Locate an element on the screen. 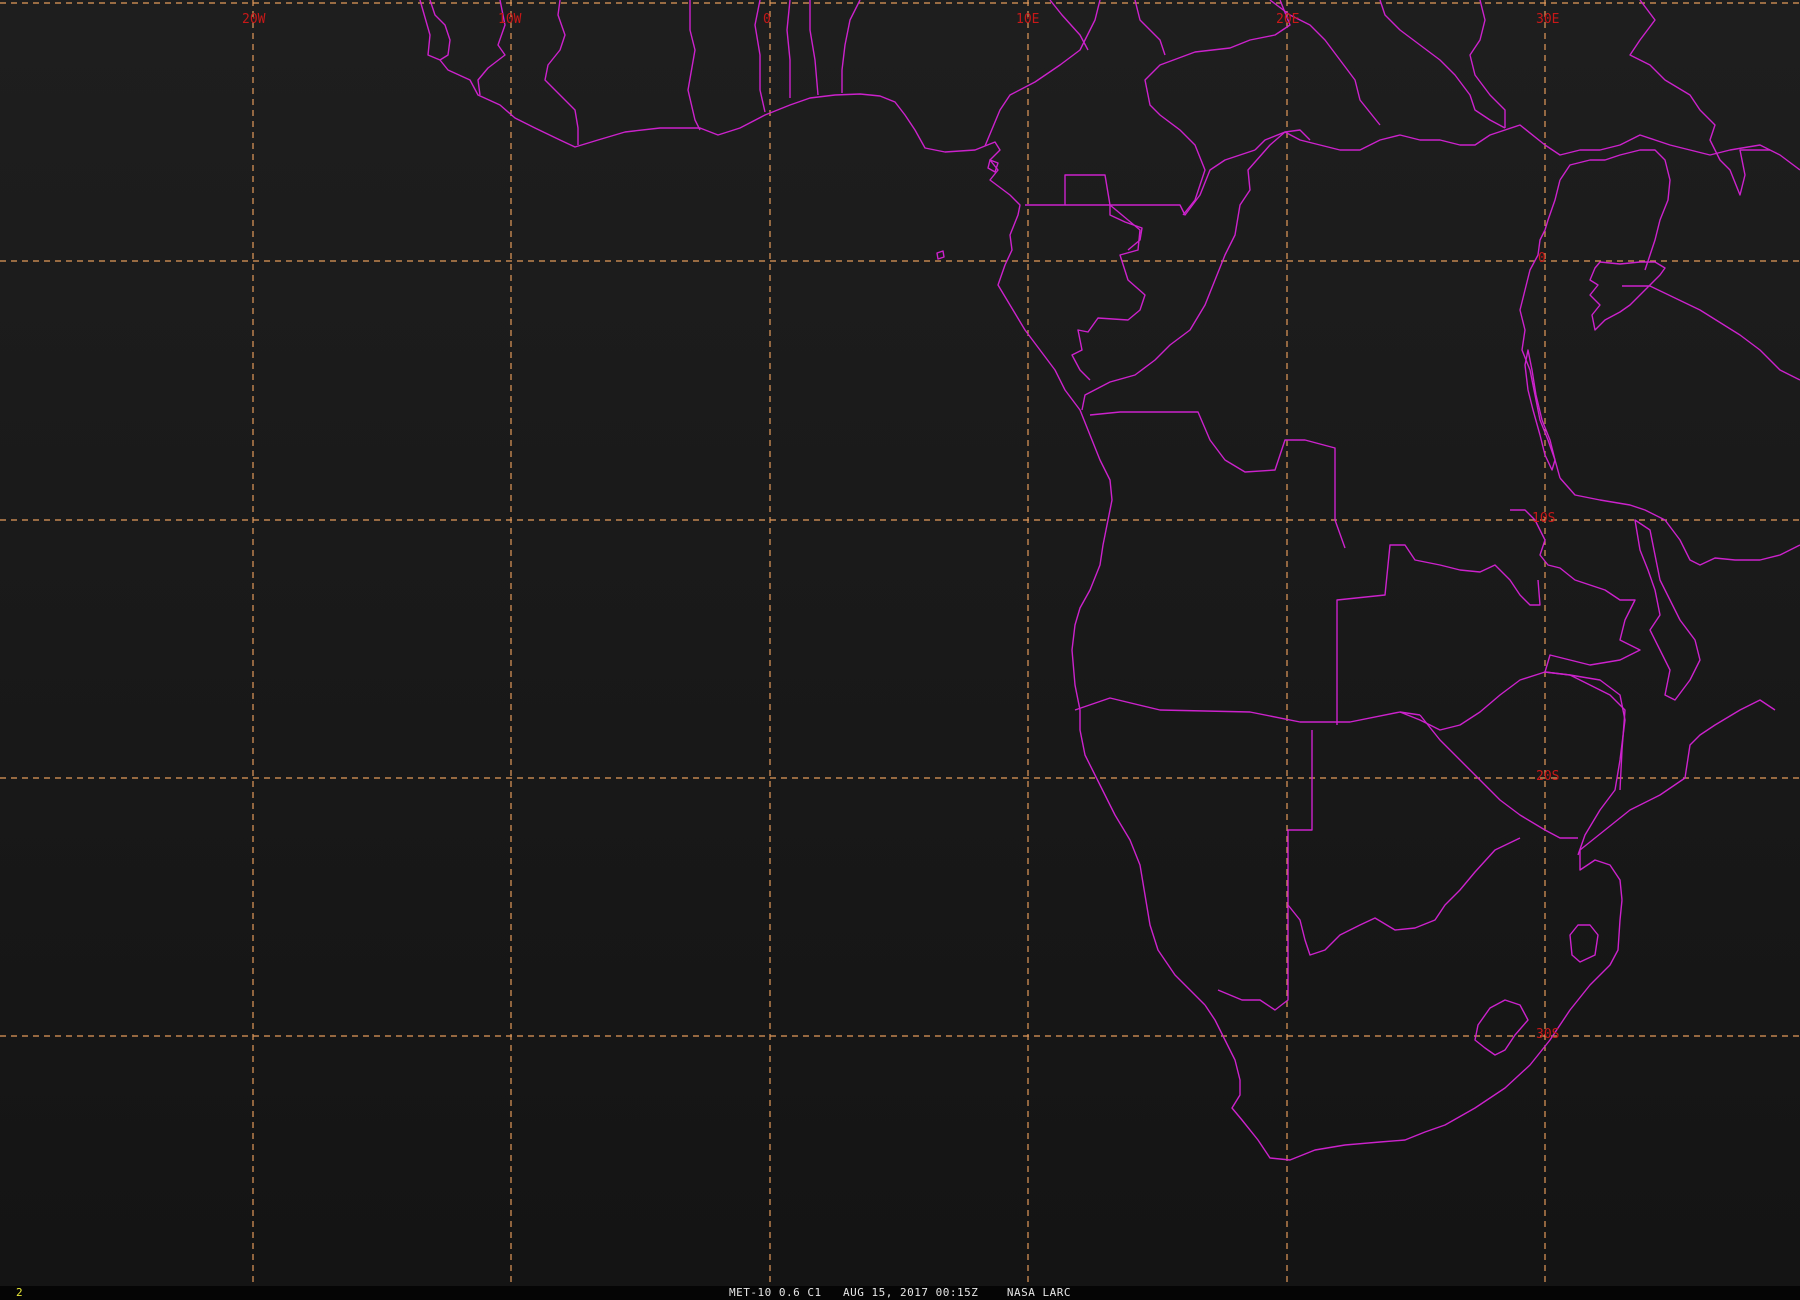  lat-label-20s: 20S is located at coordinates (1547, 776).